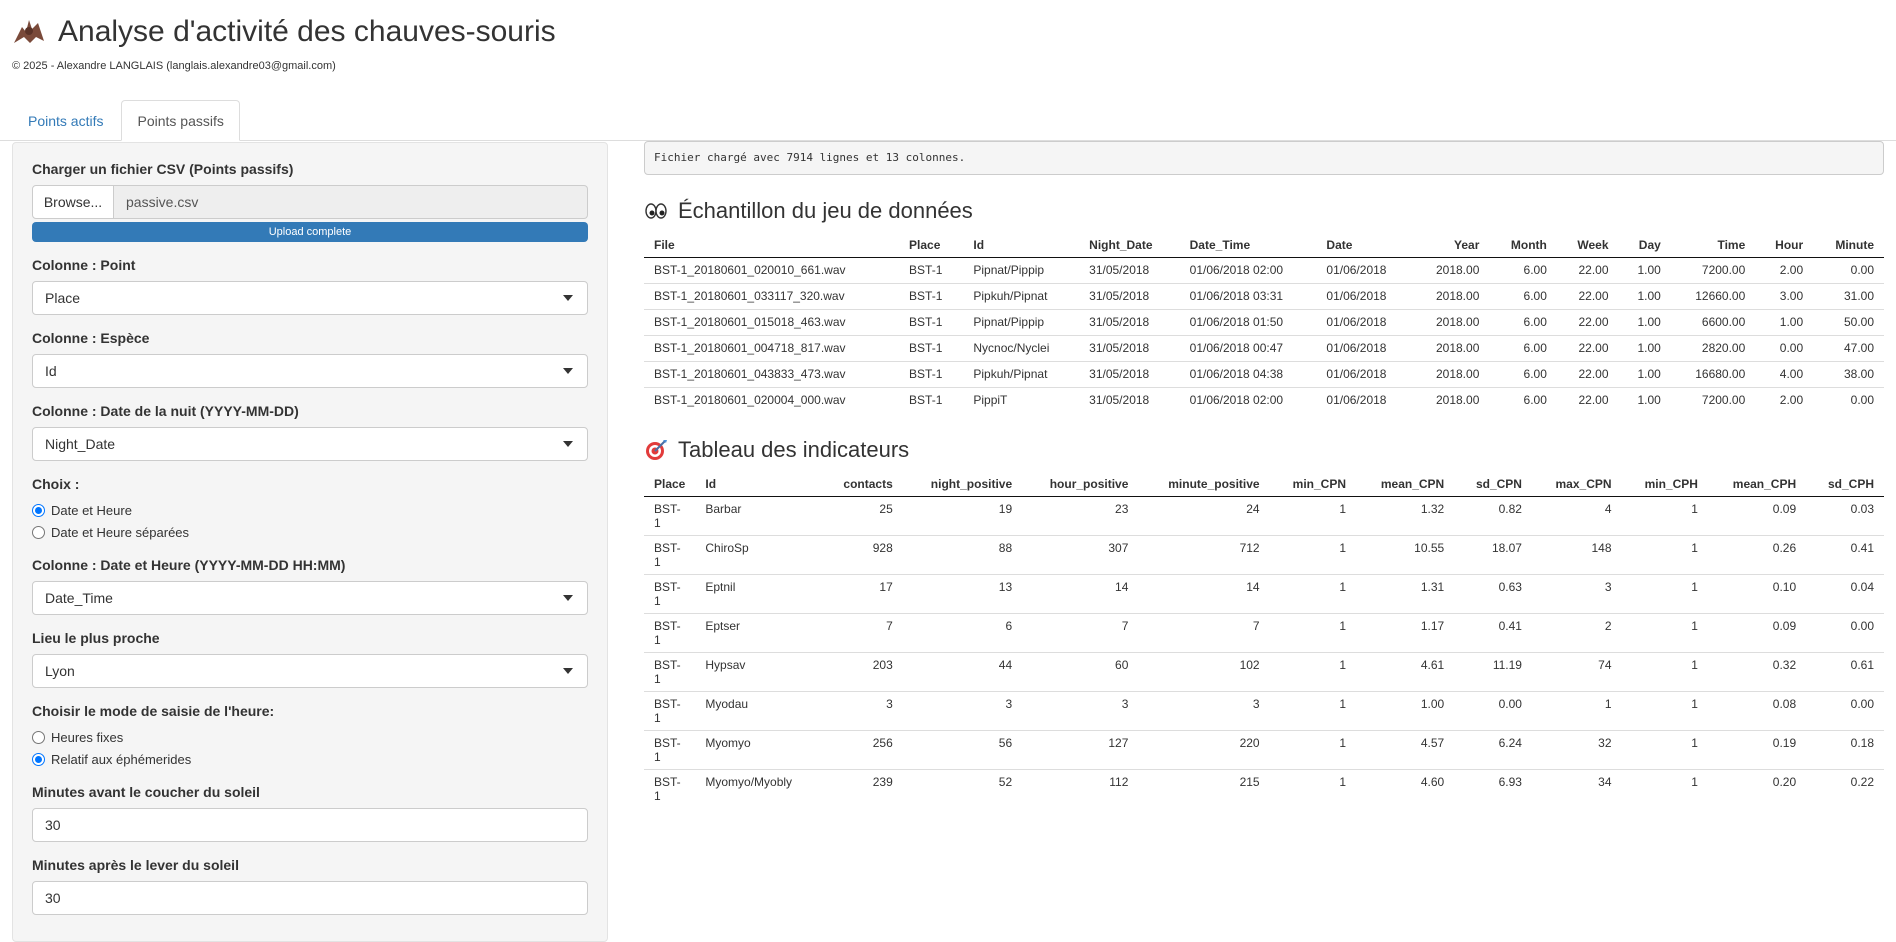  I want to click on column-header: Year, so click(1451, 245).